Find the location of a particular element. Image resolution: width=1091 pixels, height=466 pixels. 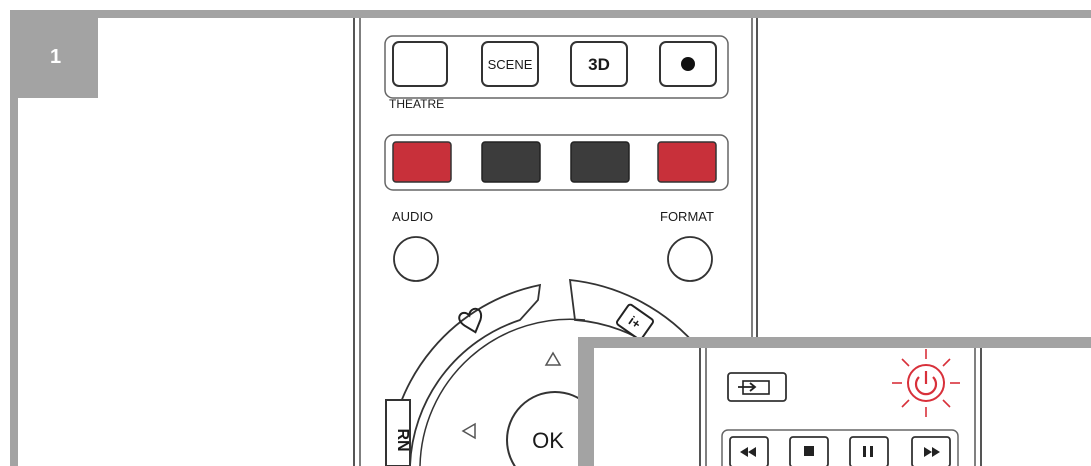

record-button is located at coordinates (688, 64).